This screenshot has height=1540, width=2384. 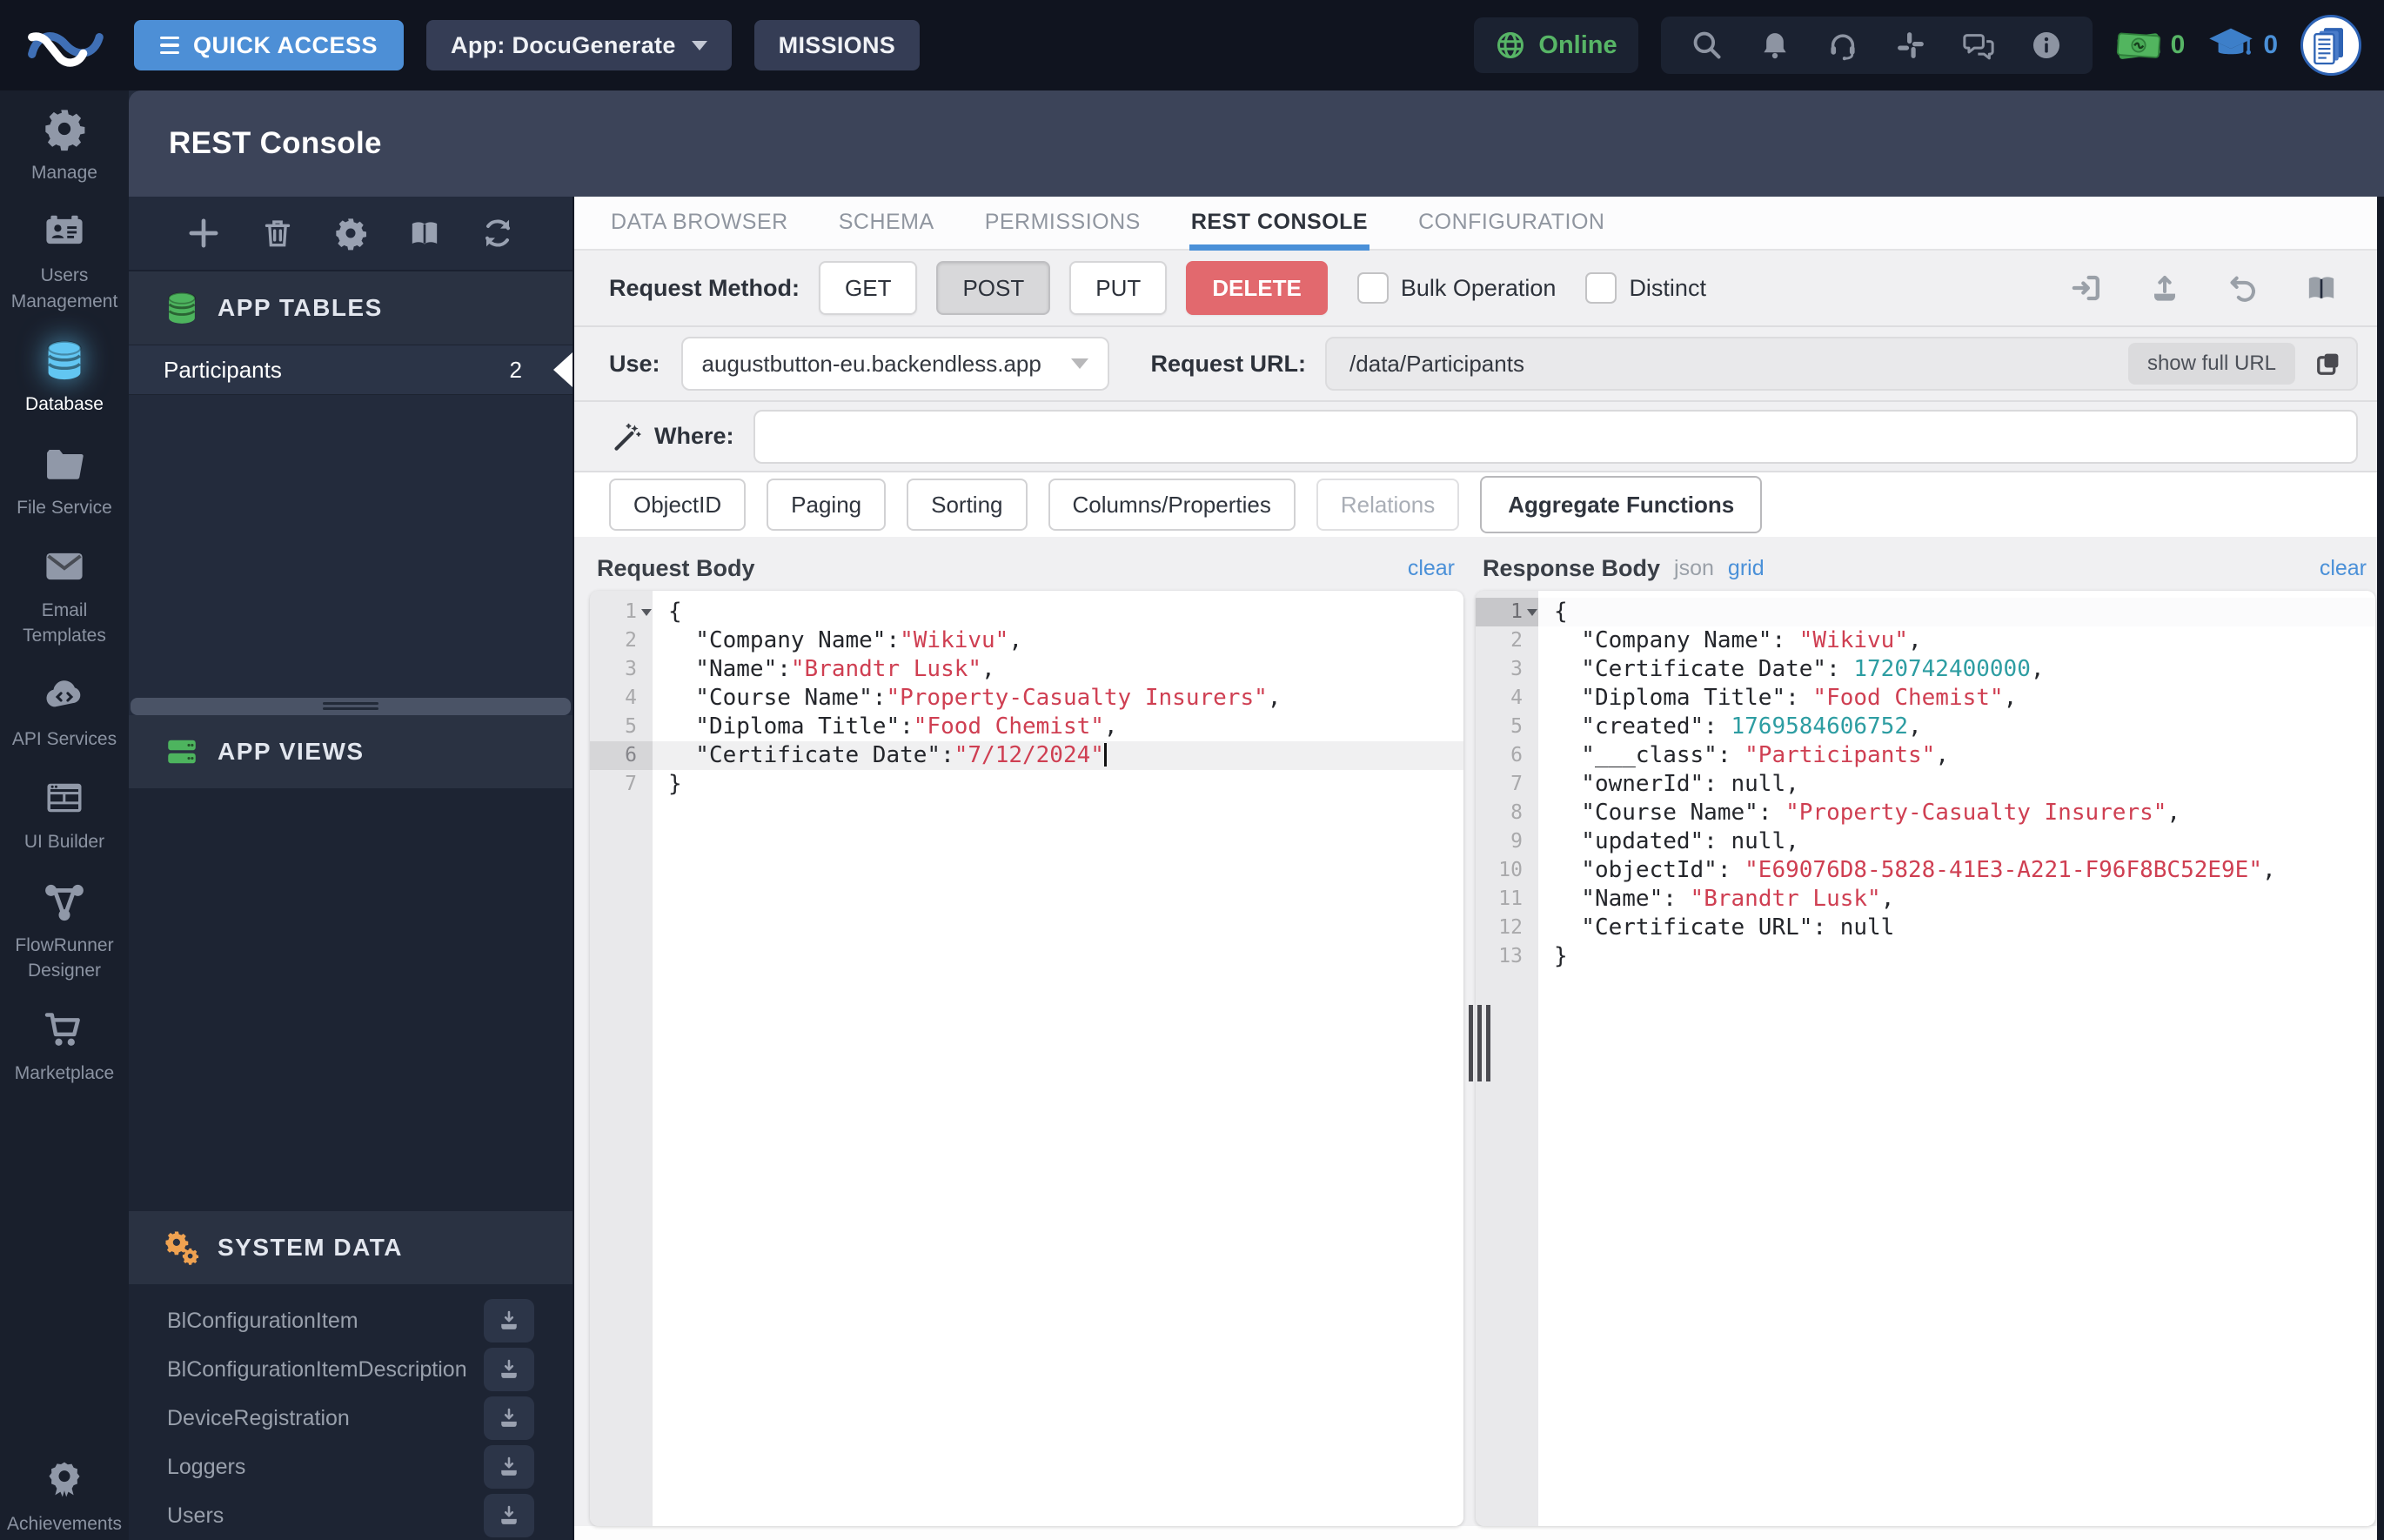 I want to click on request-url-field: /data/Participants show full URL, so click(x=1841, y=364).